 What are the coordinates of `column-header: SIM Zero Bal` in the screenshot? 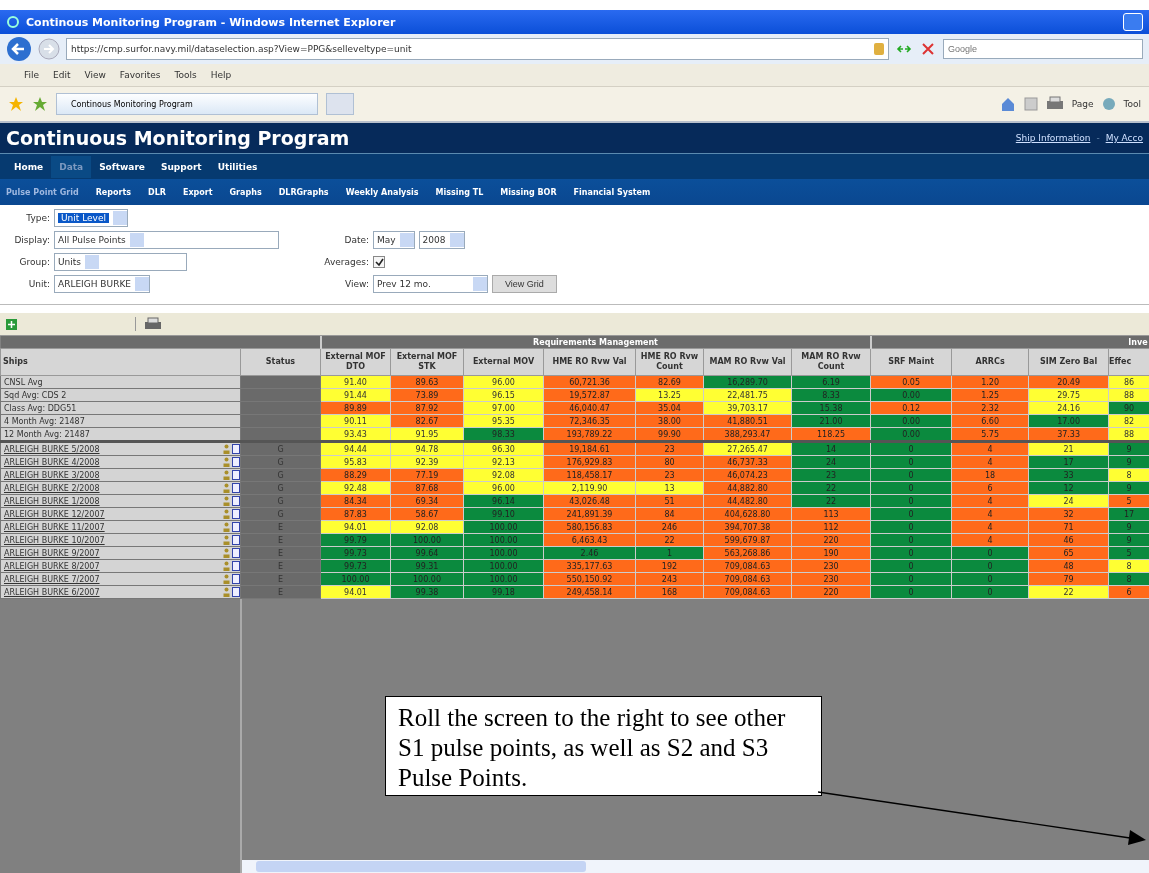 It's located at (1068, 362).